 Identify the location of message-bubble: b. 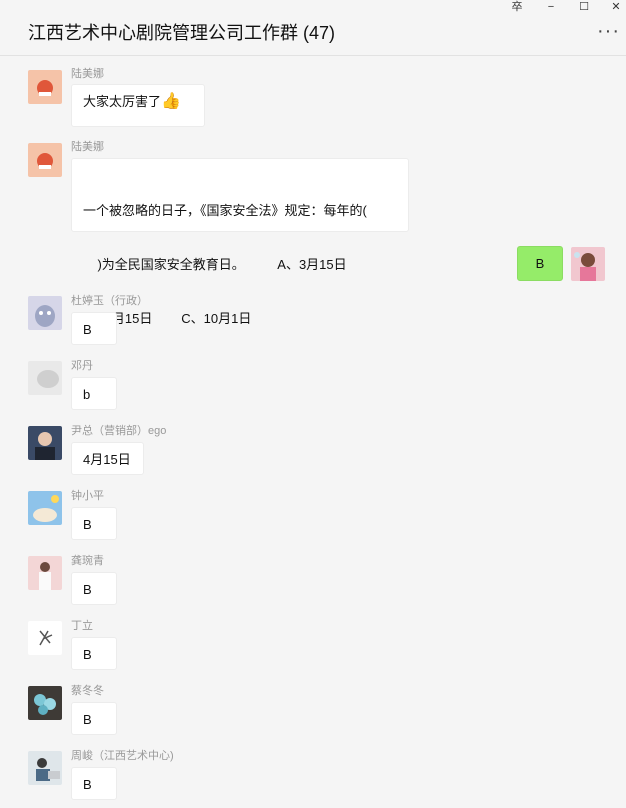
(94, 393).